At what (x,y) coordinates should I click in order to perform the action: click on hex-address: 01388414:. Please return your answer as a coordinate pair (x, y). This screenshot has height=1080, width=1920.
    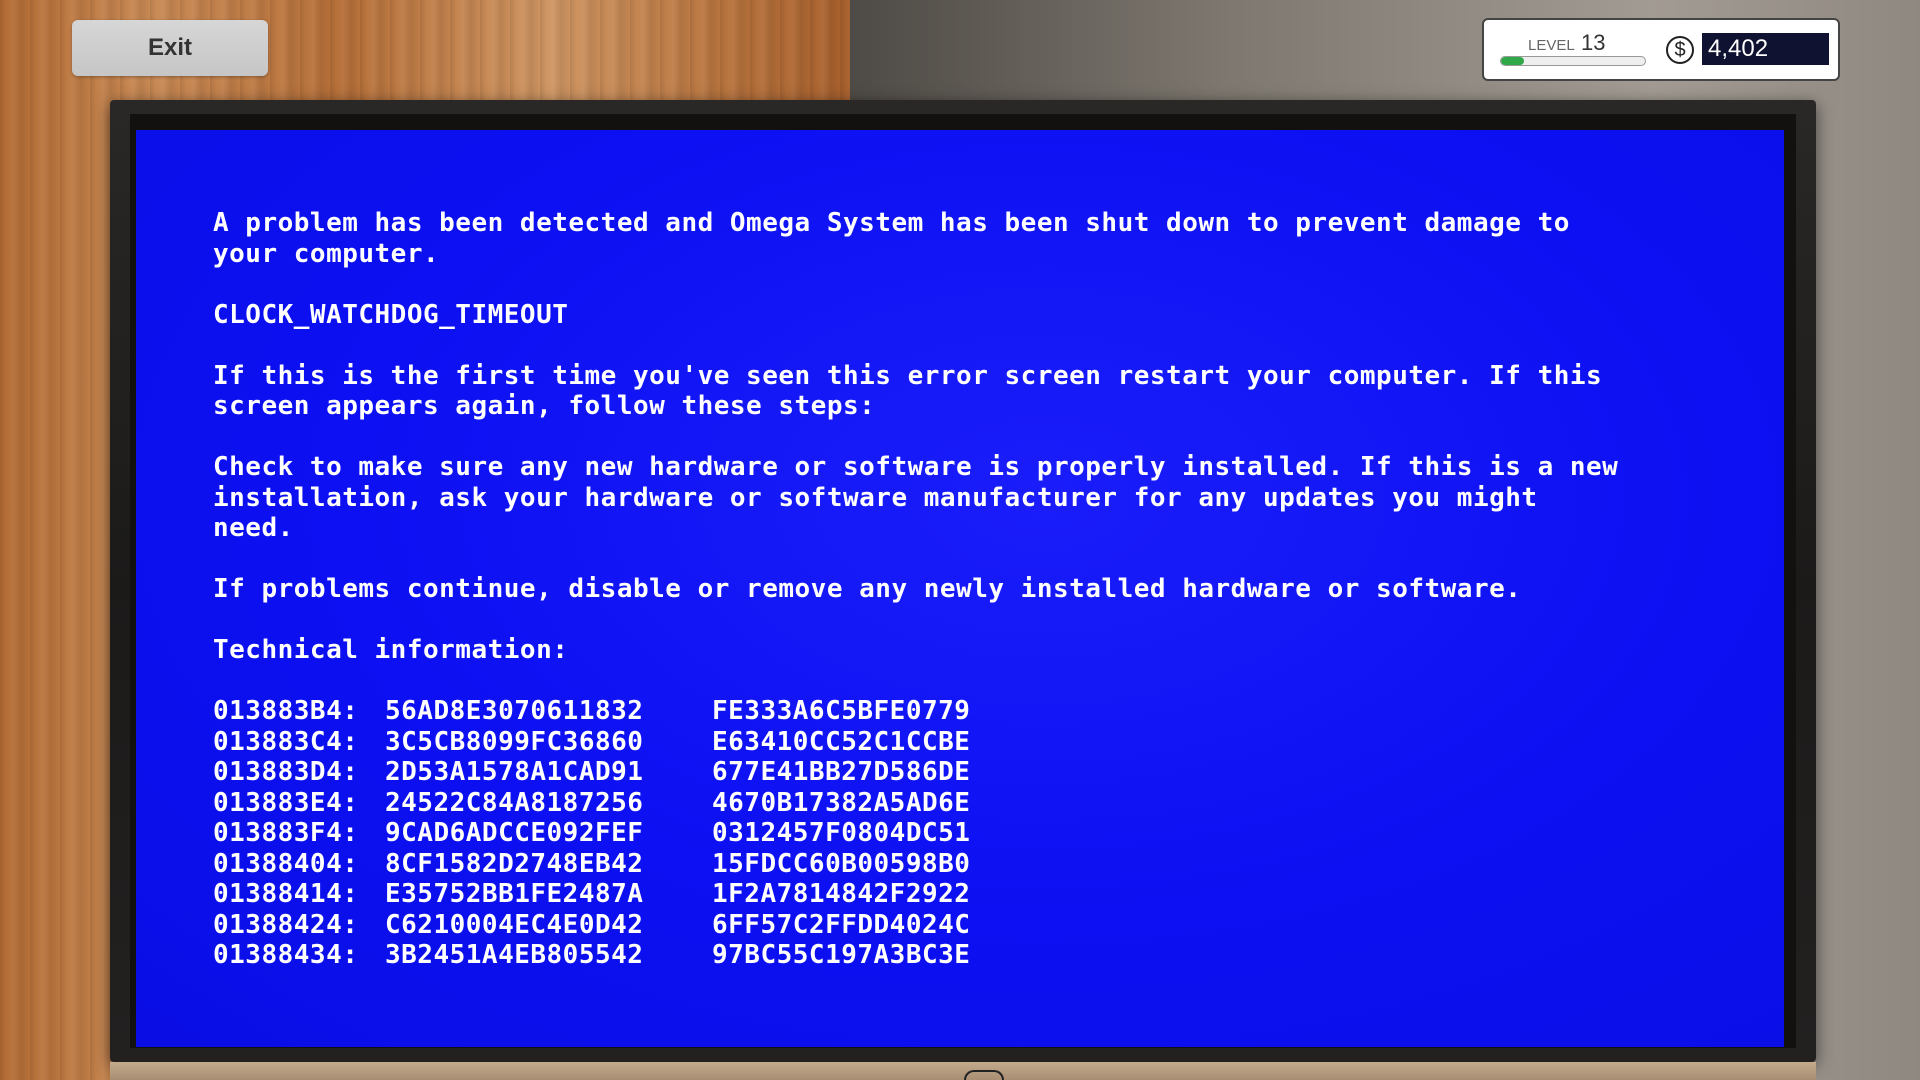
    Looking at the image, I should click on (286, 894).